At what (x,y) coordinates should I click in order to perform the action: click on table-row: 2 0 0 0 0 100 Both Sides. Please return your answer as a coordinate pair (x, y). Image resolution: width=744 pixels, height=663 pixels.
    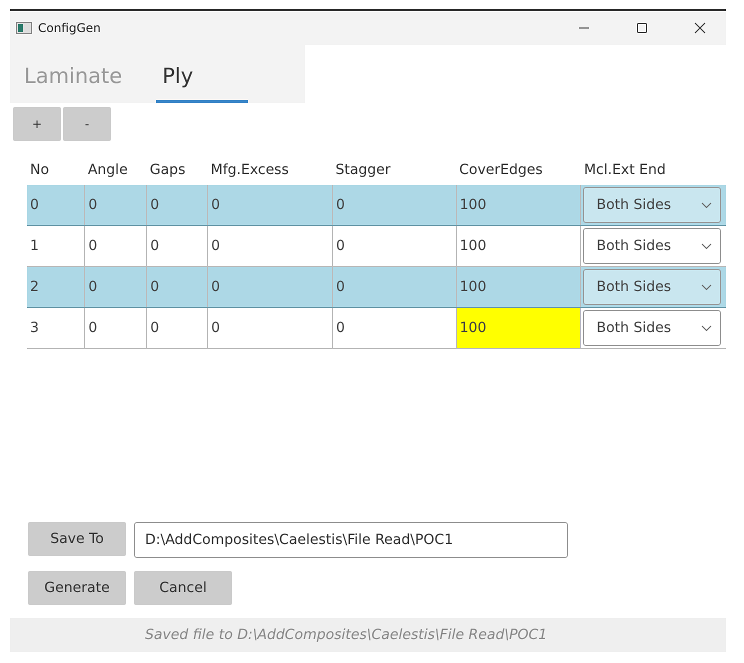
    Looking at the image, I should click on (376, 287).